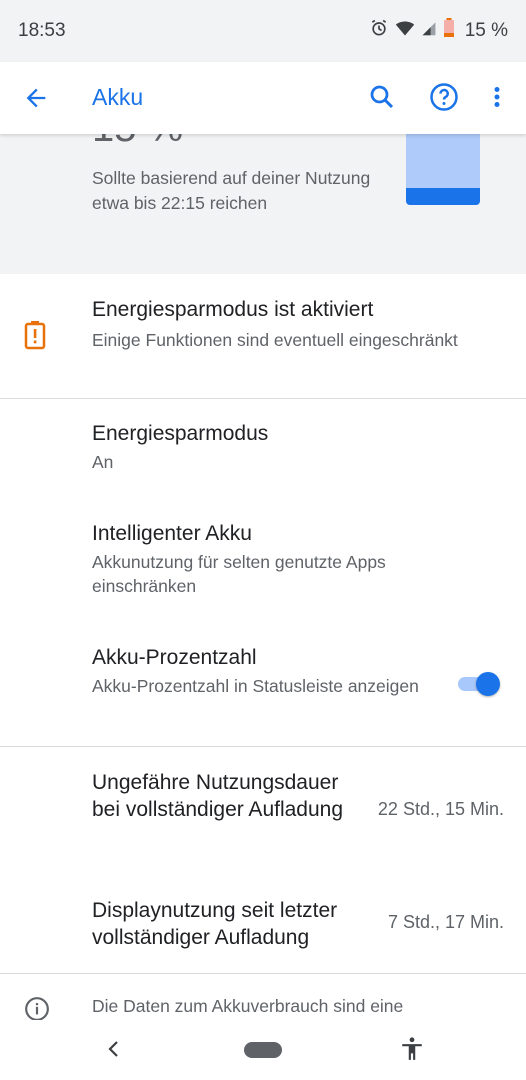 This screenshot has height=1080, width=526. Describe the element at coordinates (103, 462) in the screenshot. I see `setting-subtitle: An` at that location.